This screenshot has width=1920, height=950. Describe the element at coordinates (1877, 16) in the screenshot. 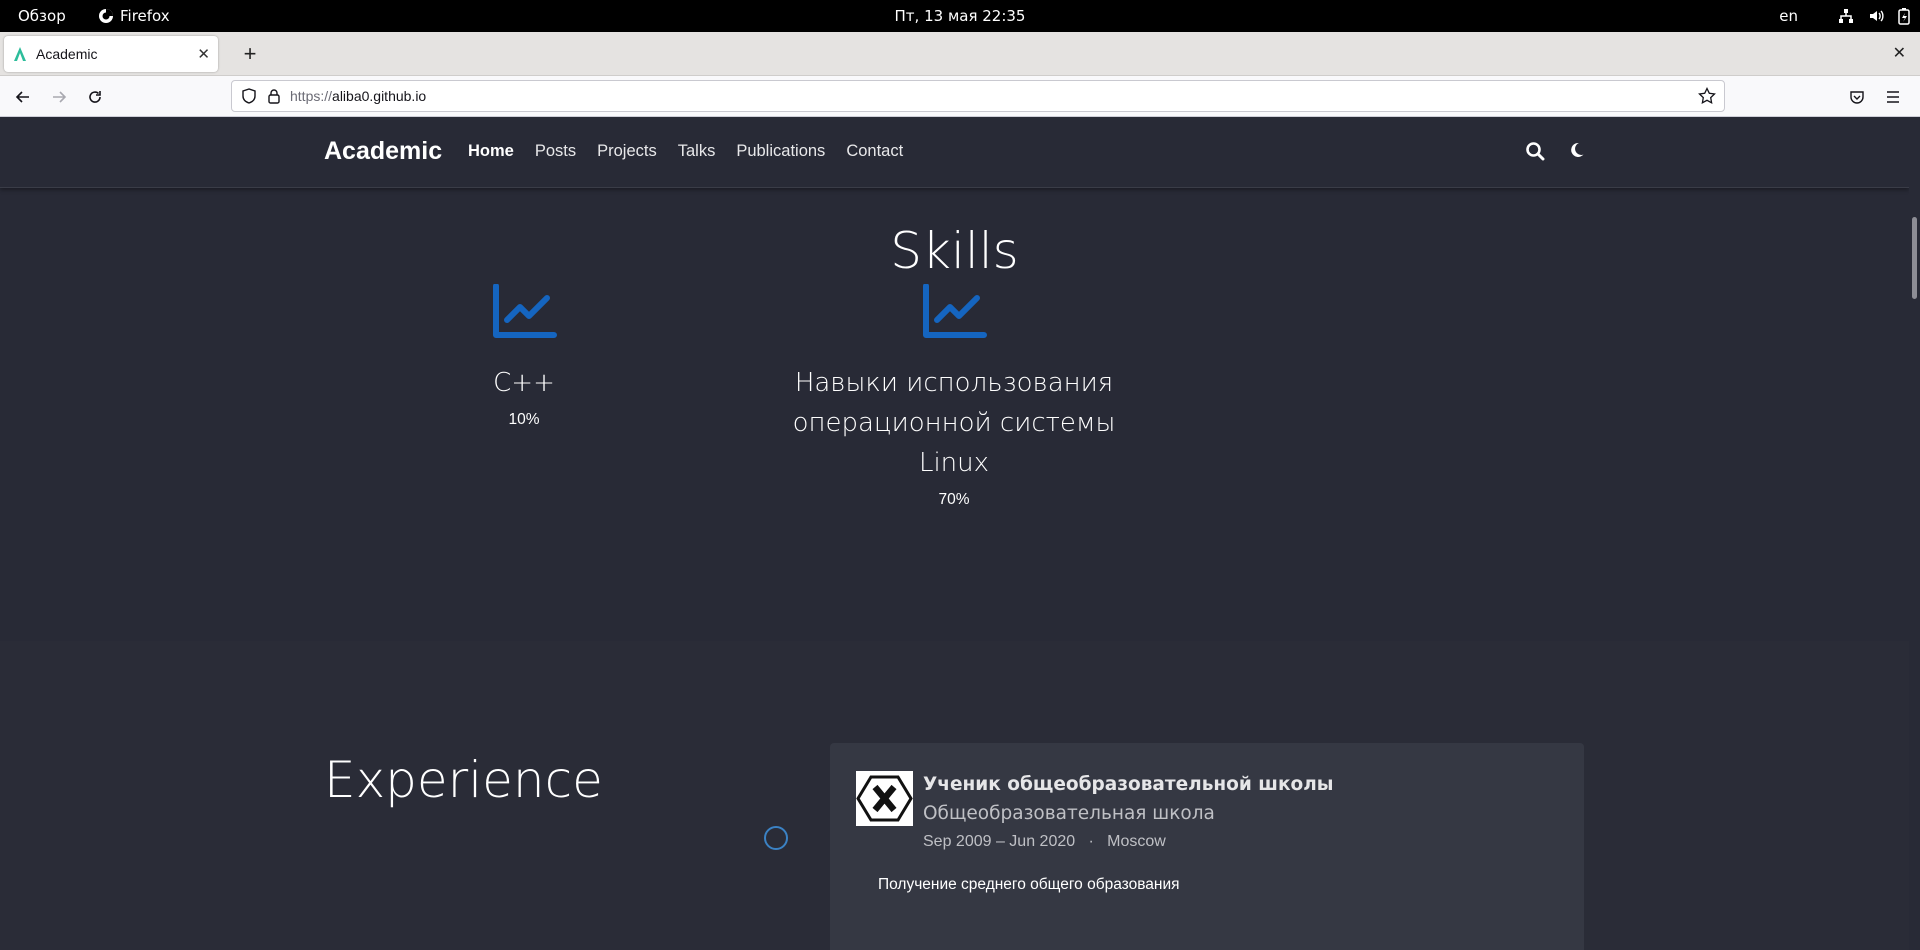

I see `volume-icon` at that location.